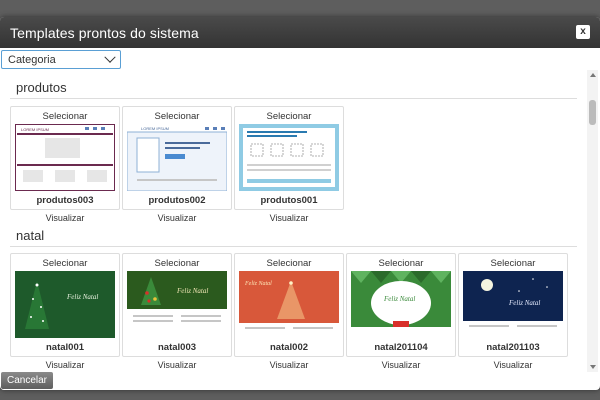  Describe the element at coordinates (593, 75) in the screenshot. I see `scroll-up-icon` at that location.